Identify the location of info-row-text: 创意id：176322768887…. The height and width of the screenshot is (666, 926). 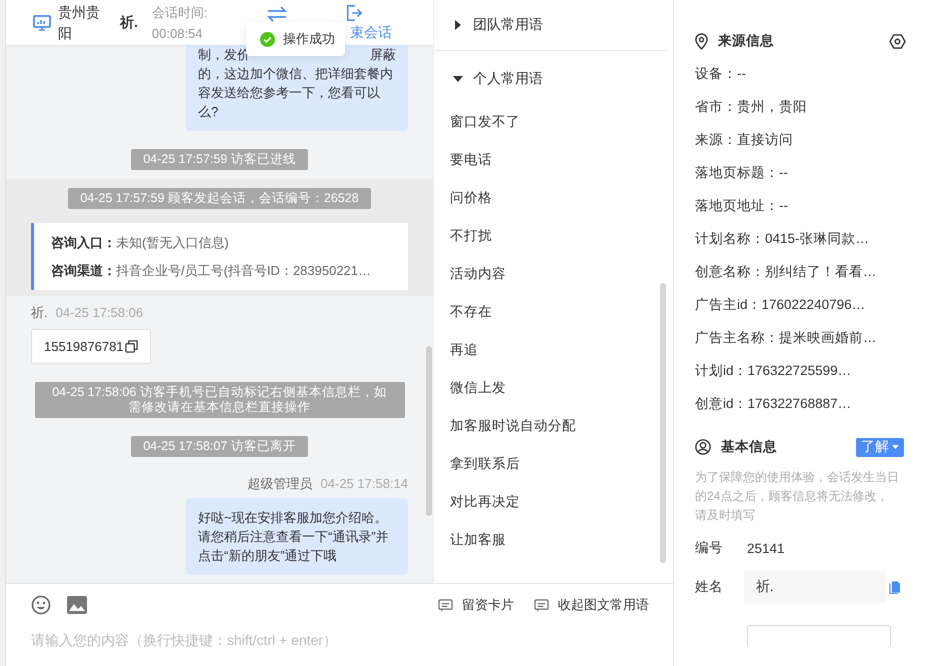
(773, 404).